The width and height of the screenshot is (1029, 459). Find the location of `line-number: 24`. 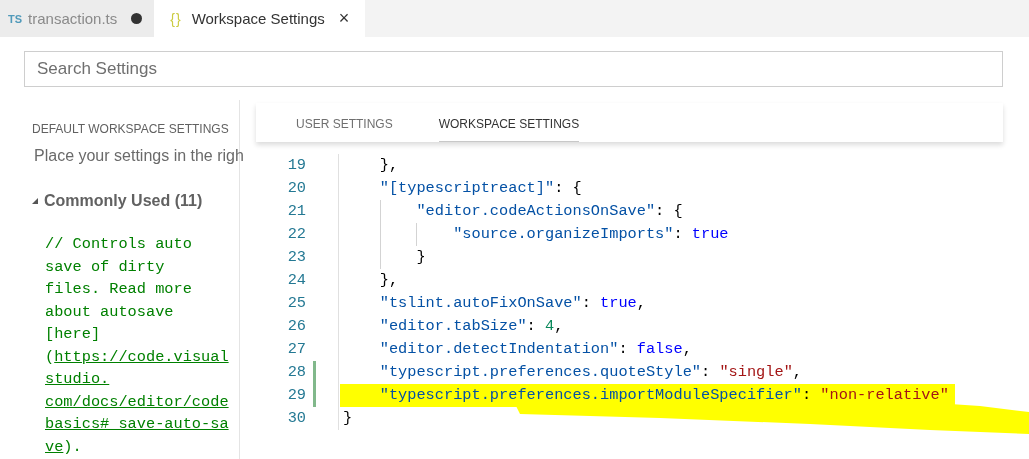

line-number: 24 is located at coordinates (297, 280).